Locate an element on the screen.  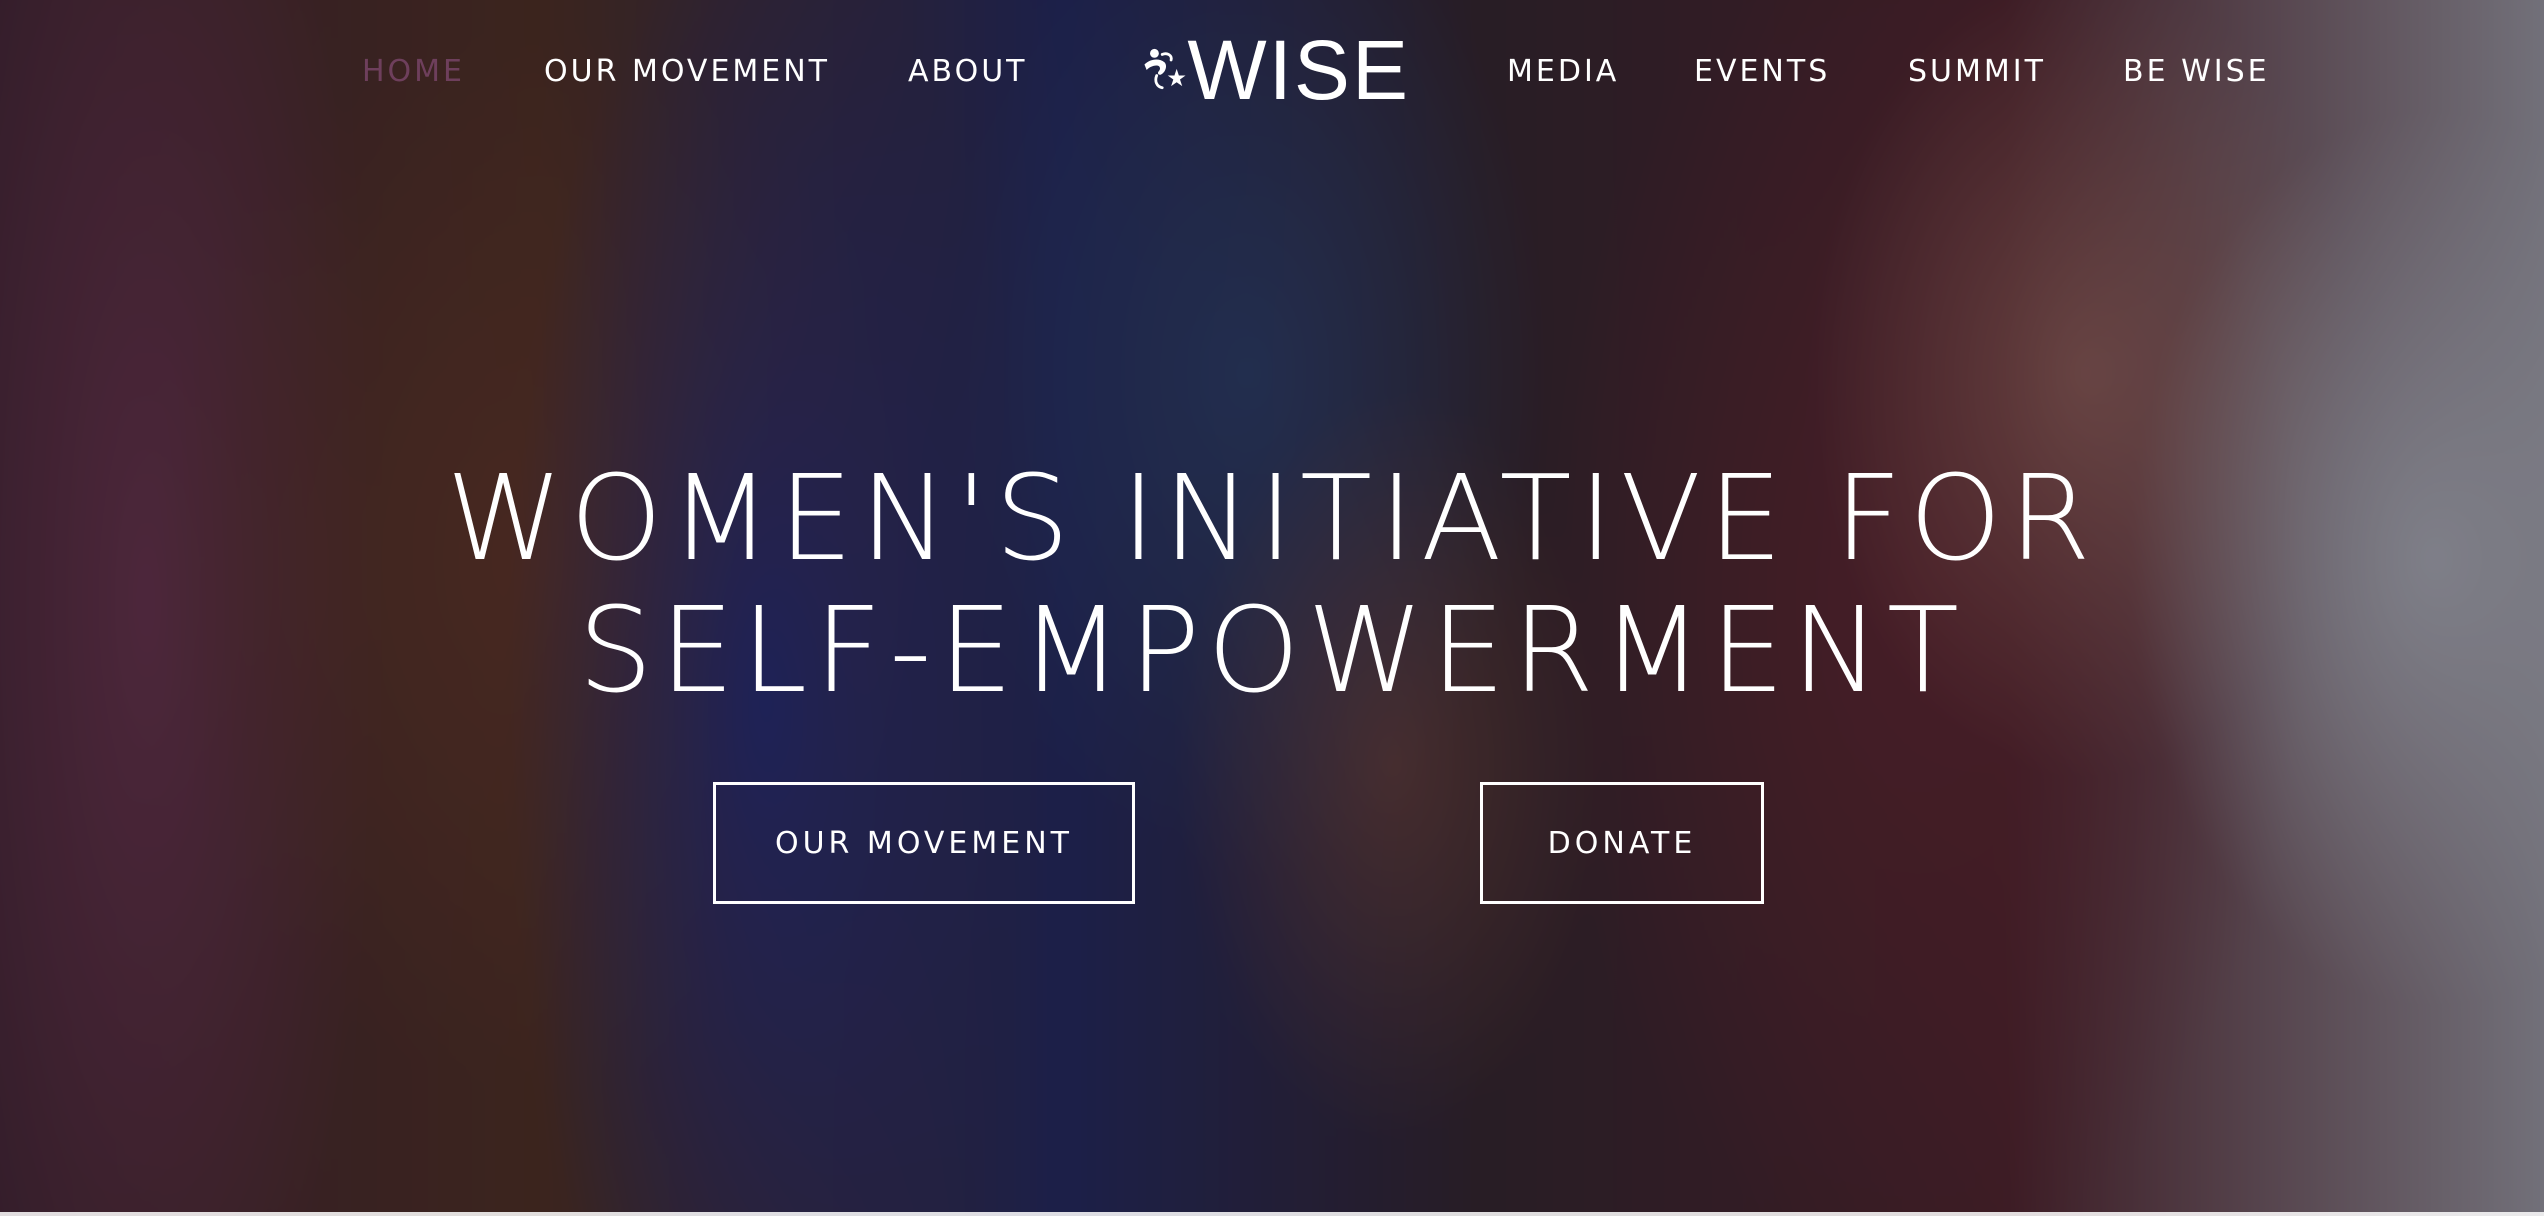
dancing-figure-star-logo-icon is located at coordinates (1165, 69).